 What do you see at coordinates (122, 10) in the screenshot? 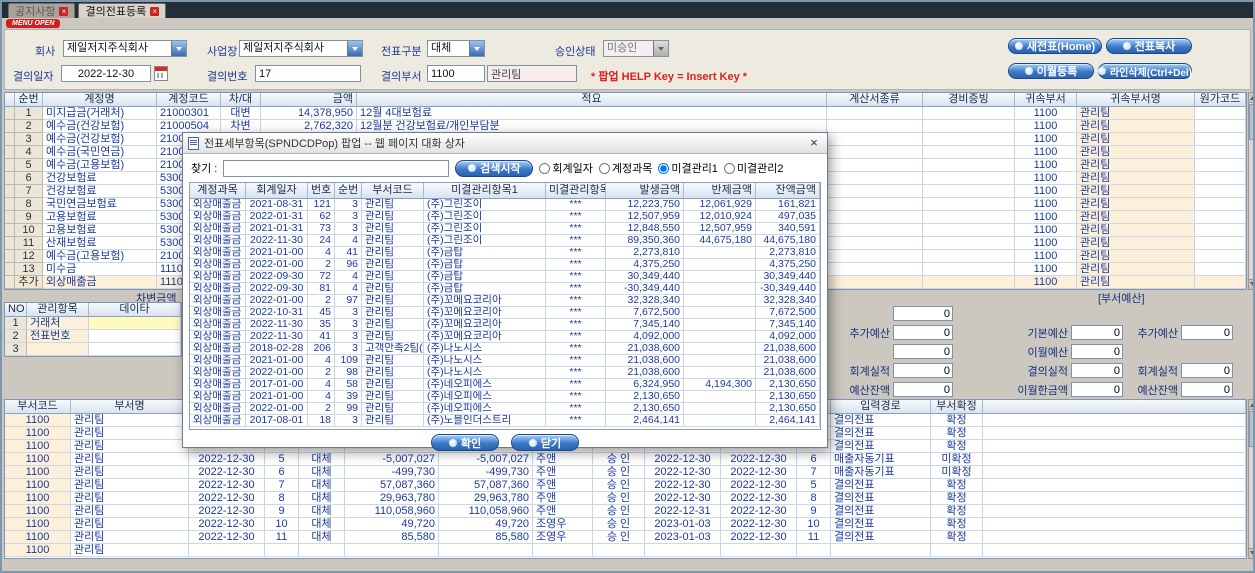
I see `tab-voucher-entry: 결의전표등록 ×` at bounding box center [122, 10].